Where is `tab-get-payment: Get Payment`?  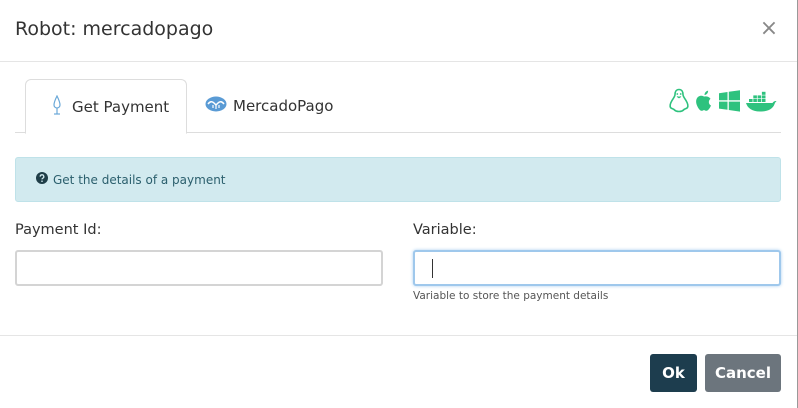 tab-get-payment: Get Payment is located at coordinates (106, 106).